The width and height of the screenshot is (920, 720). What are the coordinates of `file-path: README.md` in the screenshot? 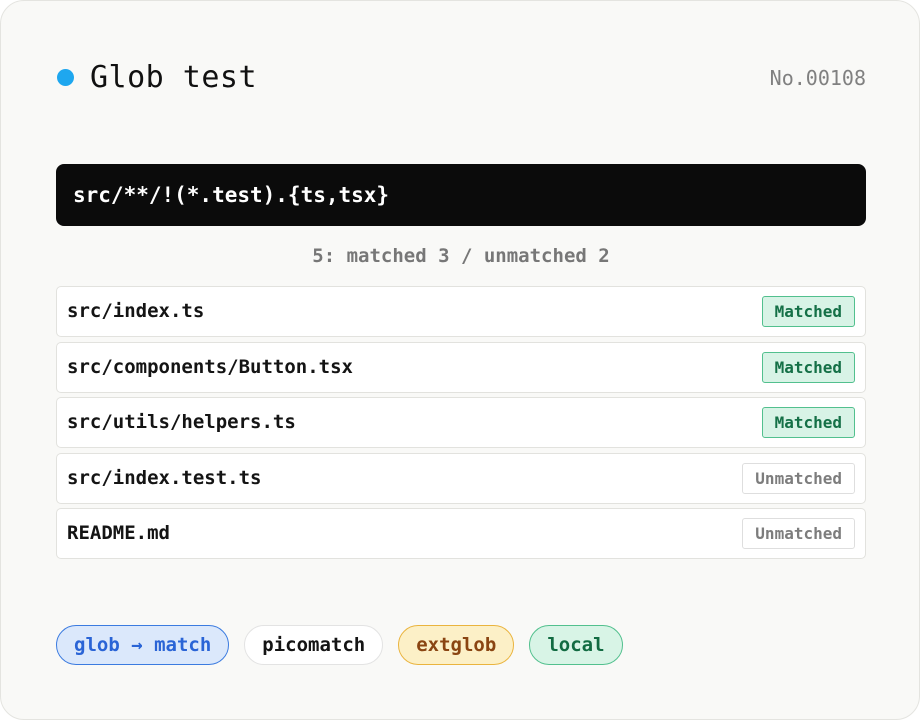 It's located at (118, 533).